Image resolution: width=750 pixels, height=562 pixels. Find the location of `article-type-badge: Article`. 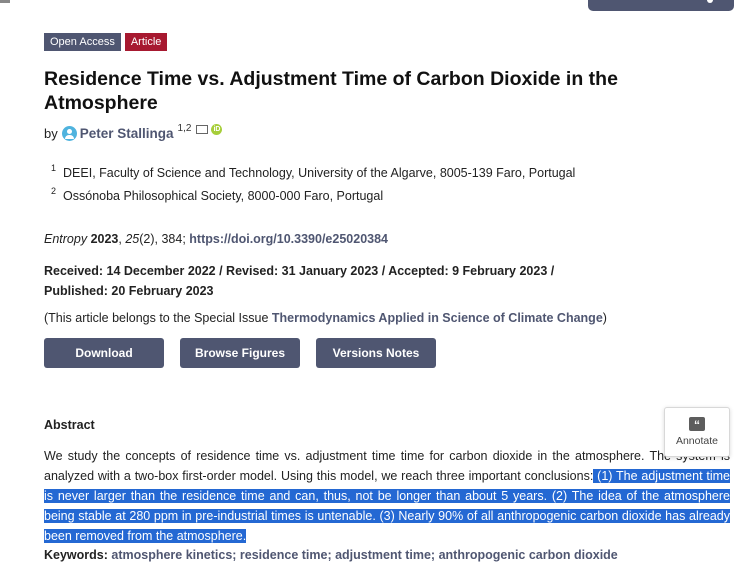

article-type-badge: Article is located at coordinates (146, 42).